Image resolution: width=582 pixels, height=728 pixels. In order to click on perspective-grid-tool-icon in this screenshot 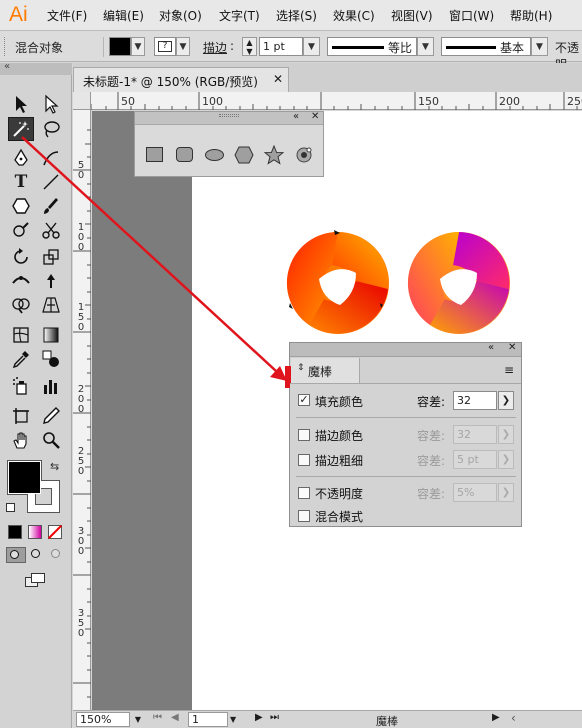, I will do `click(51, 305)`.